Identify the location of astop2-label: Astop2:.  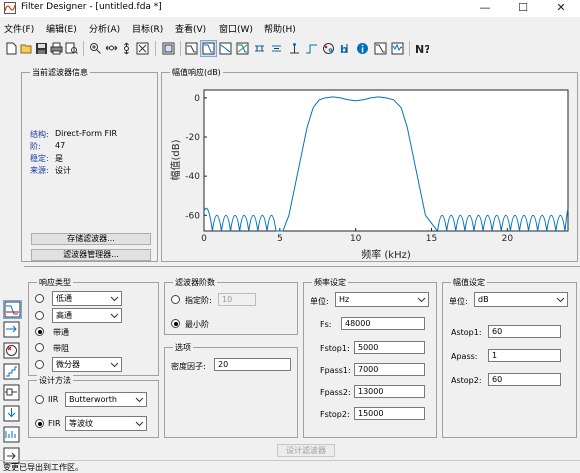
(466, 380).